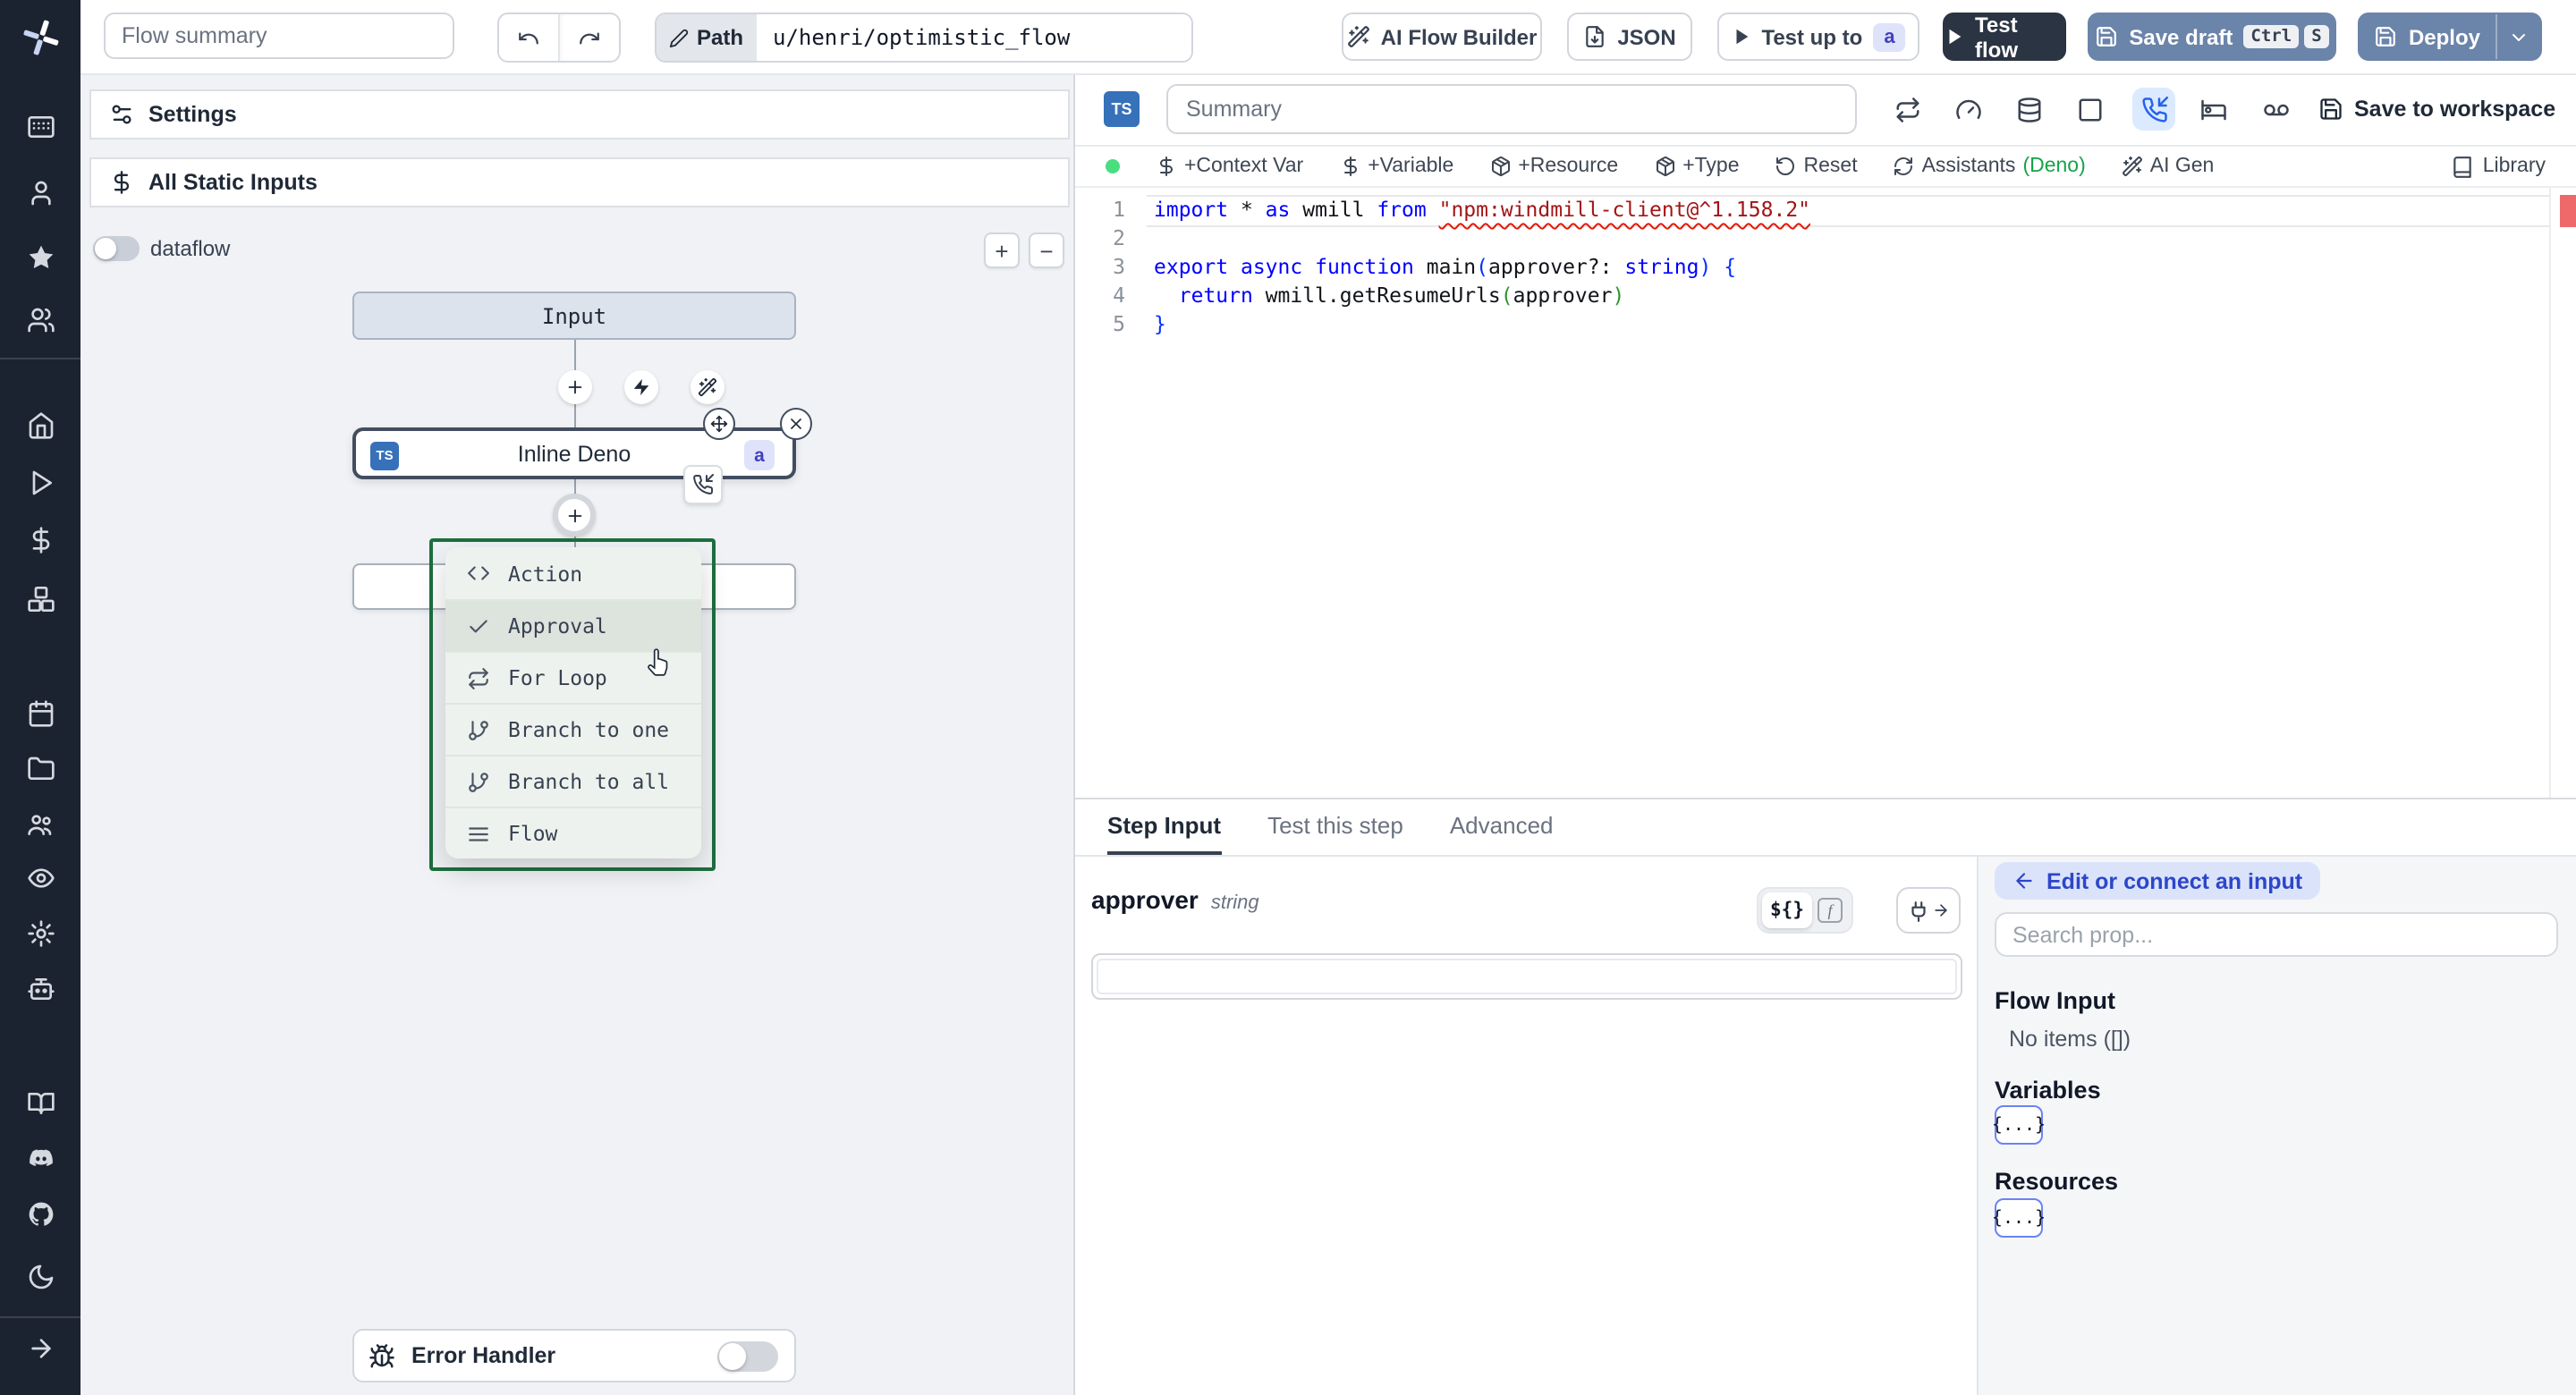  Describe the element at coordinates (557, 625) in the screenshot. I see `menu-item-label: Approval` at that location.